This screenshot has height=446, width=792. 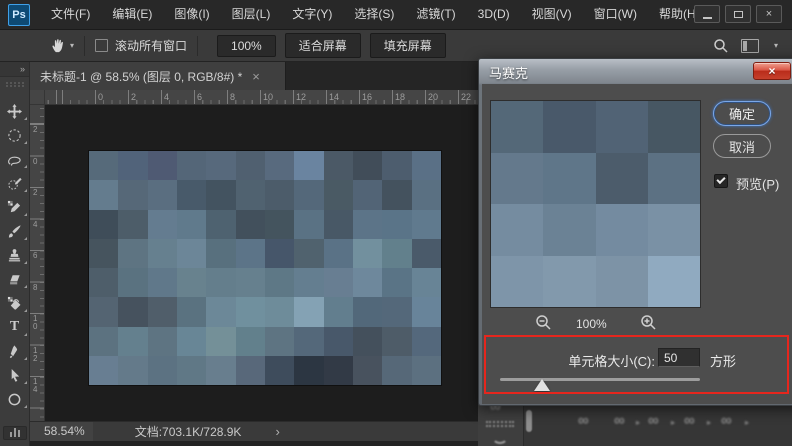 What do you see at coordinates (14, 69) in the screenshot?
I see `collapse-panel-icon: »` at bounding box center [14, 69].